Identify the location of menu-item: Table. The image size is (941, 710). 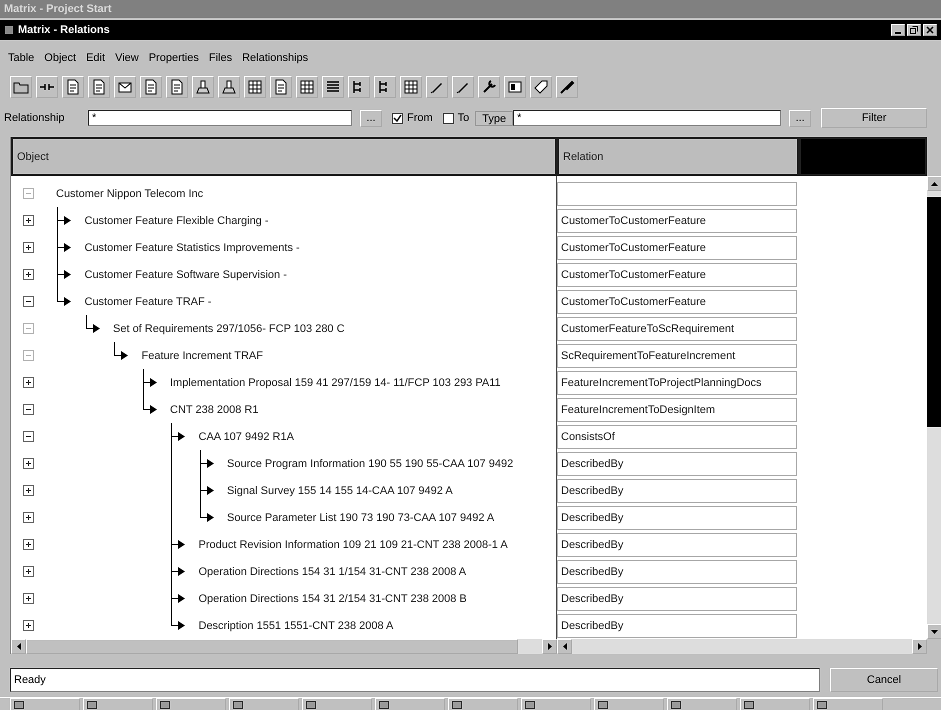
(21, 58).